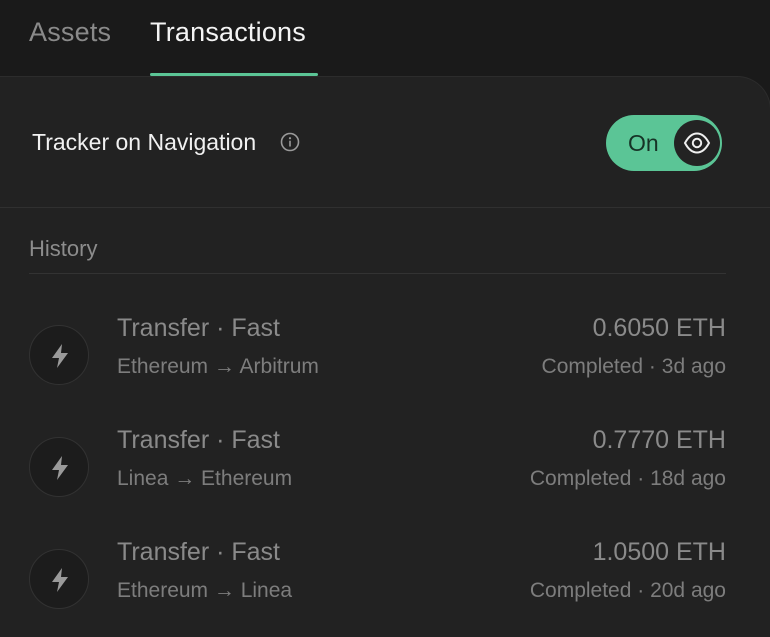 The image size is (770, 637). What do you see at coordinates (70, 32) in the screenshot?
I see `tab-assets: Assets` at bounding box center [70, 32].